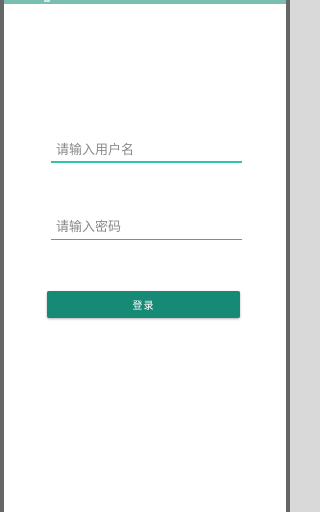 This screenshot has width=320, height=512. What do you see at coordinates (146, 239) in the screenshot?
I see `password-underline` at bounding box center [146, 239].